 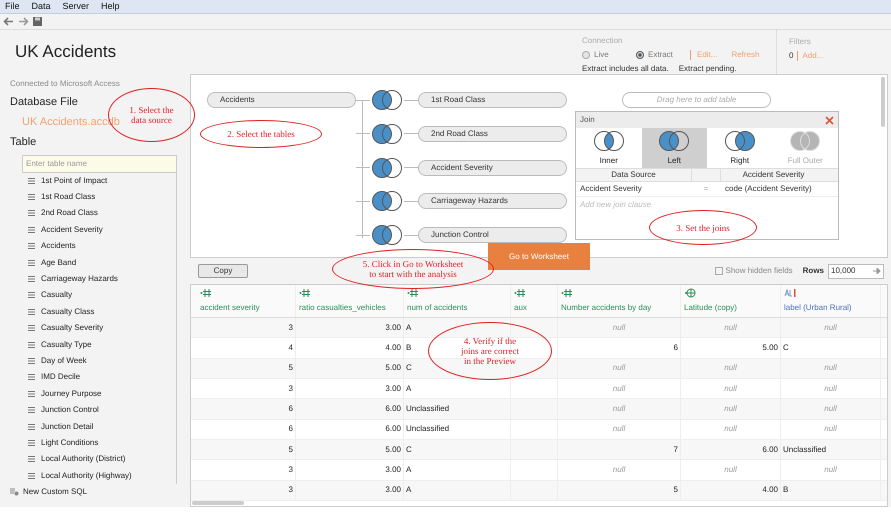 I want to click on table-list-item: Accidents, so click(x=99, y=246).